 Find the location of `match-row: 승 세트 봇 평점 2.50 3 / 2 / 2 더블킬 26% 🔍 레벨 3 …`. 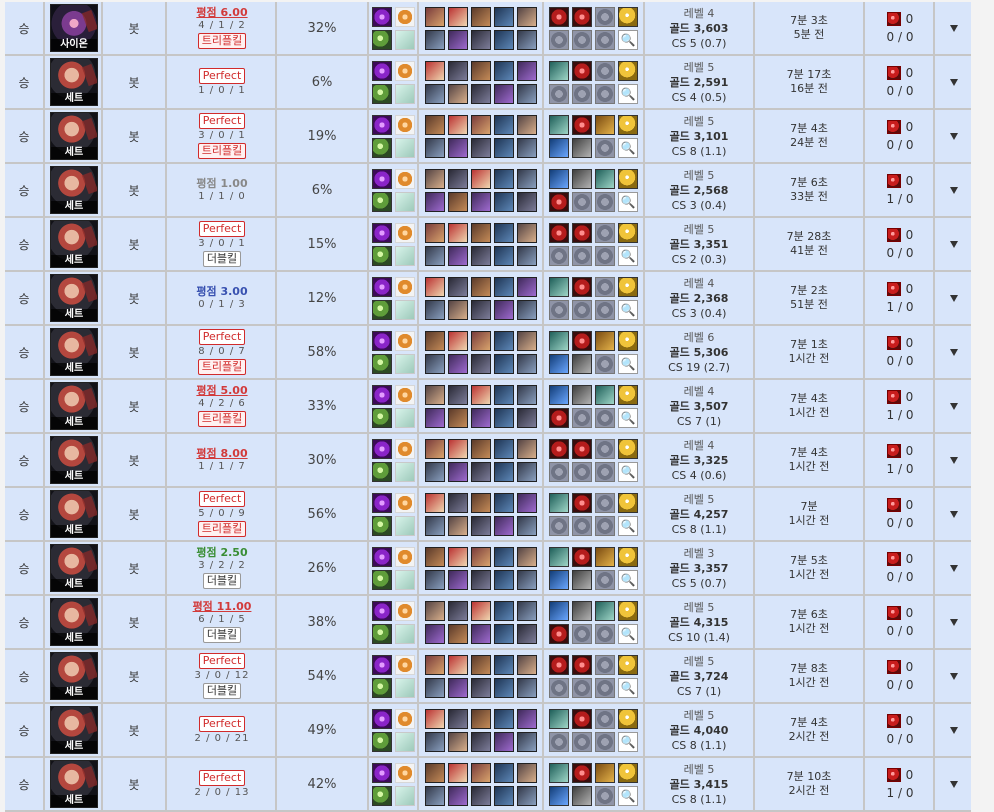

match-row: 승 세트 봇 평점 2.50 3 / 2 / 2 더블킬 26% 🔍 레벨 3 … is located at coordinates (488, 569).